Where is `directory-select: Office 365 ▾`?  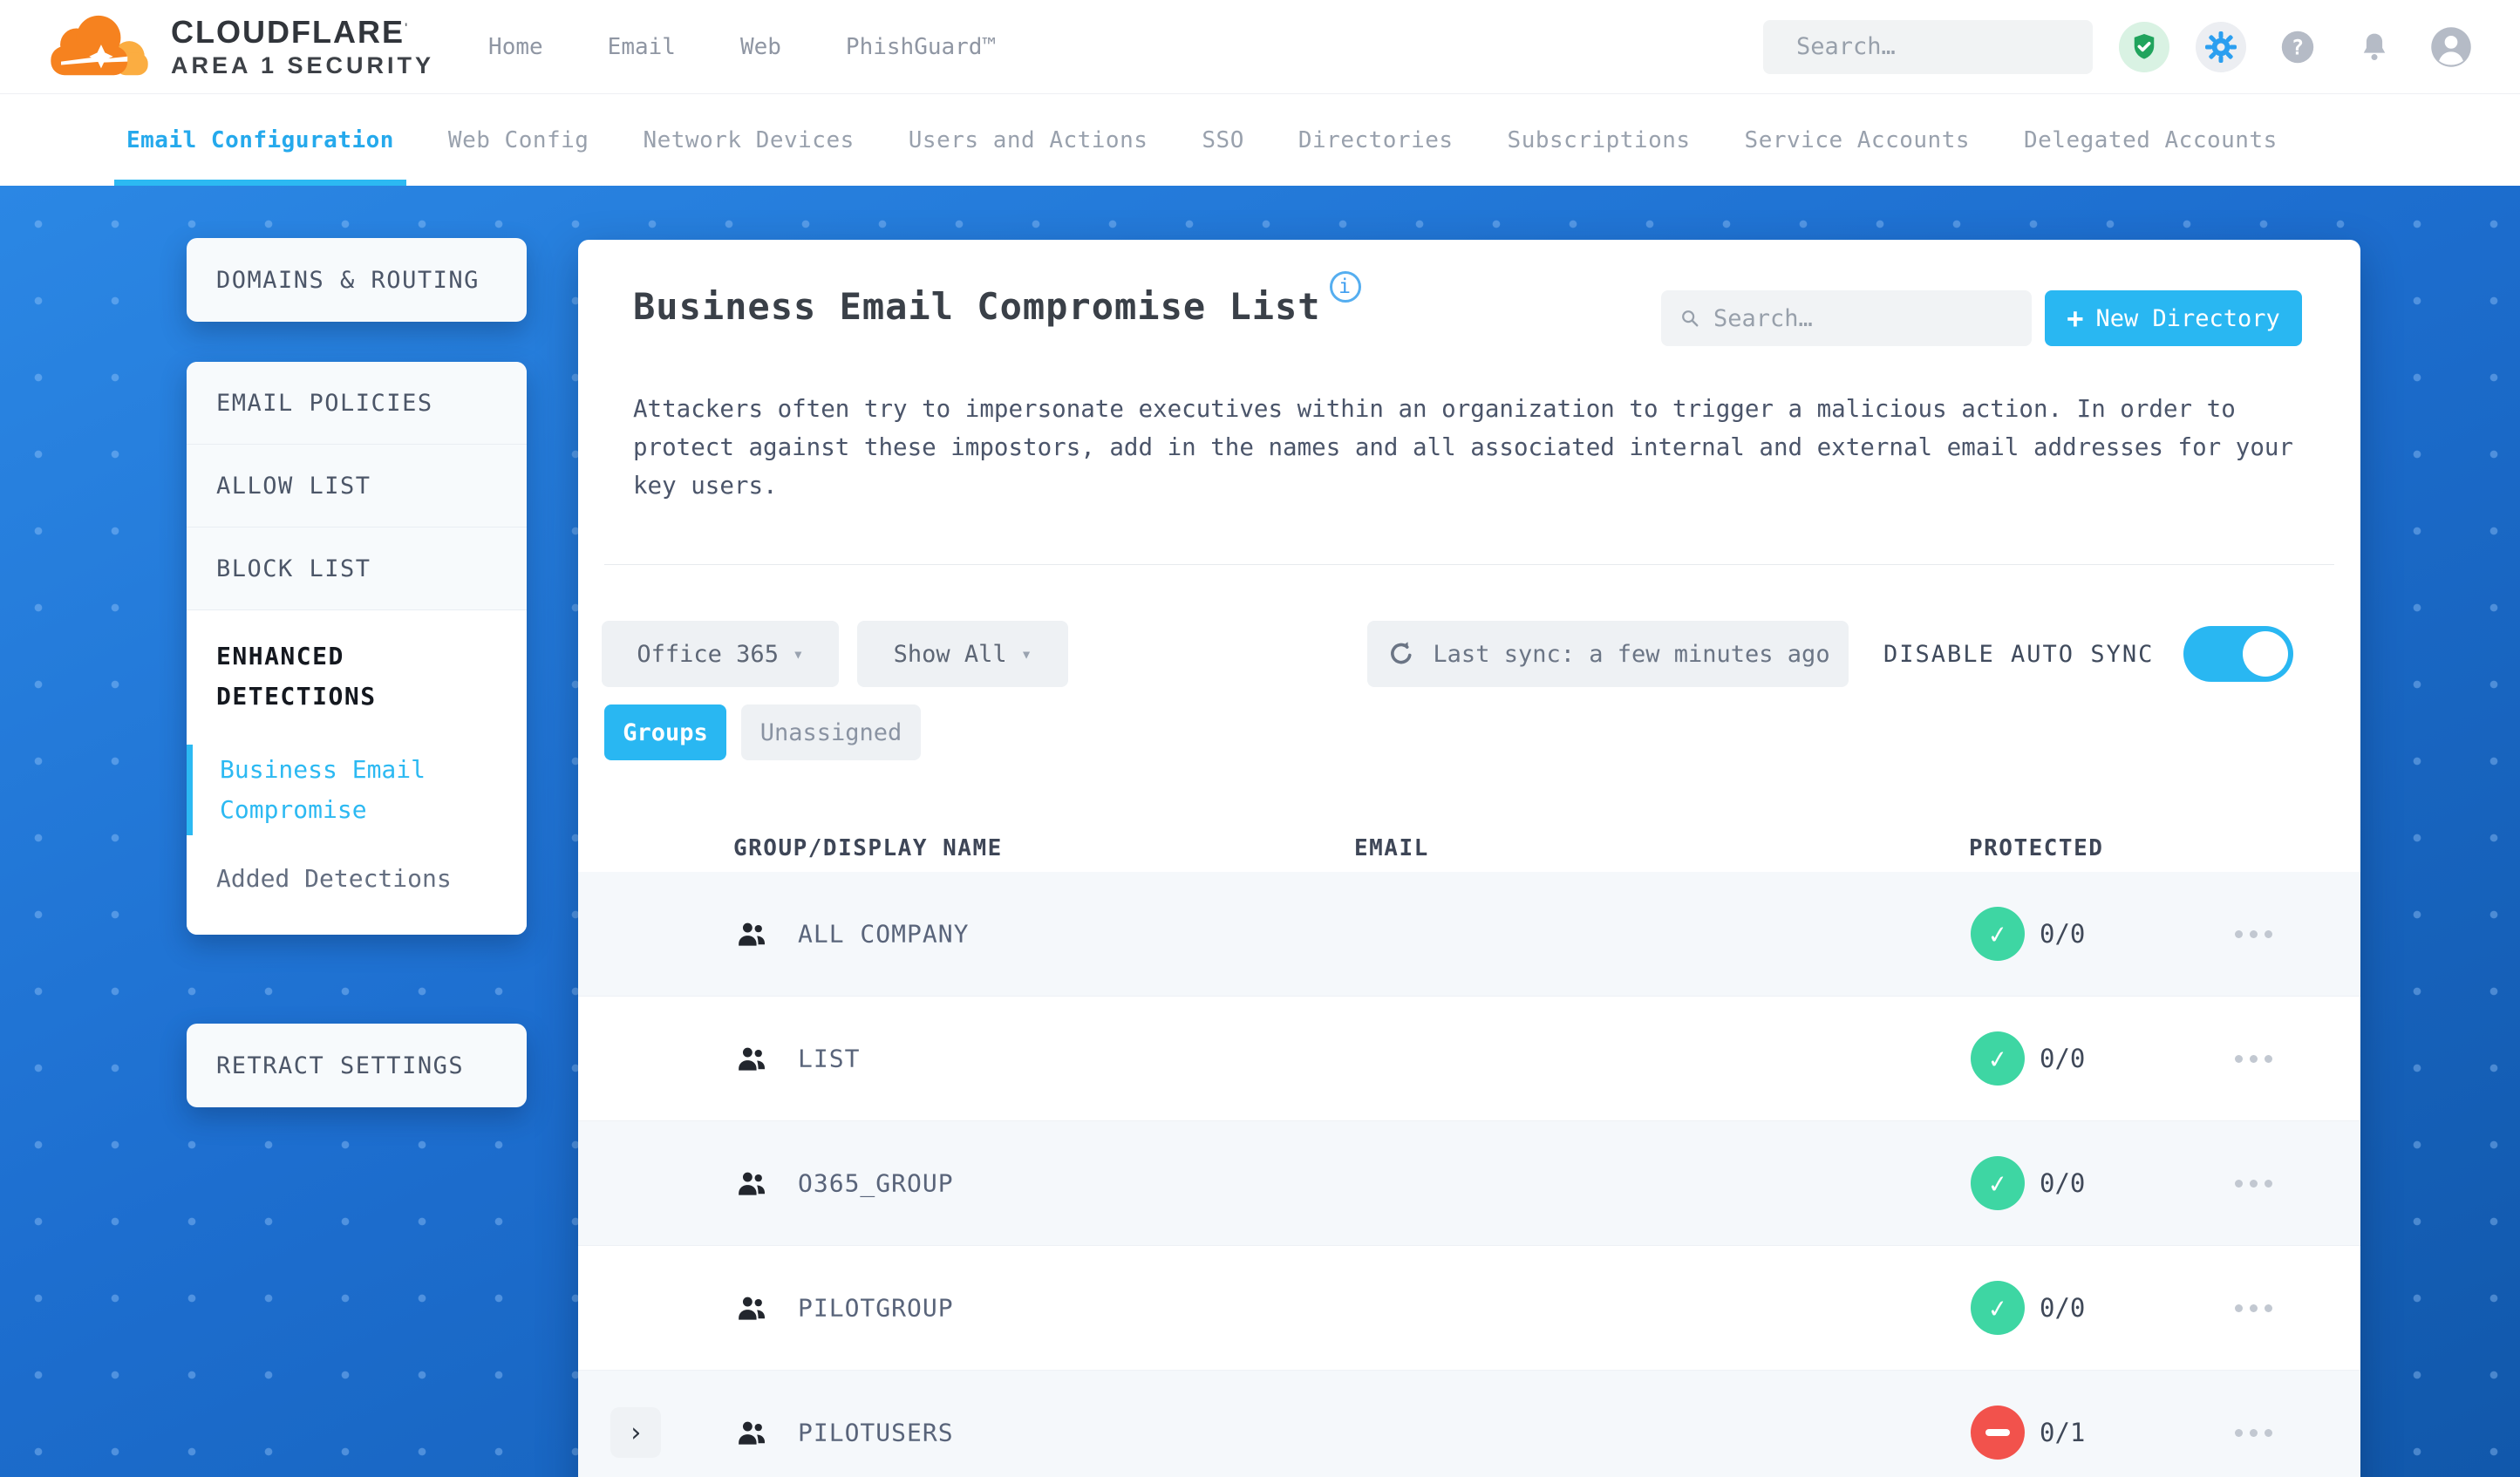 directory-select: Office 365 ▾ is located at coordinates (720, 654).